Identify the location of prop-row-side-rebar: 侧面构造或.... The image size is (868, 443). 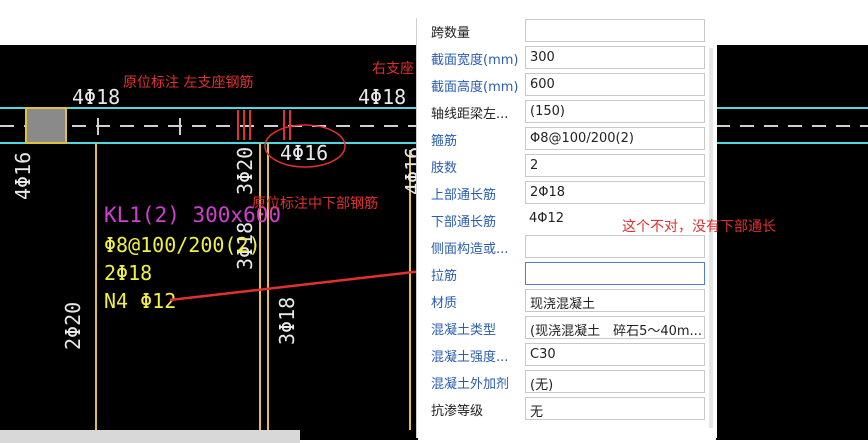
(567, 247).